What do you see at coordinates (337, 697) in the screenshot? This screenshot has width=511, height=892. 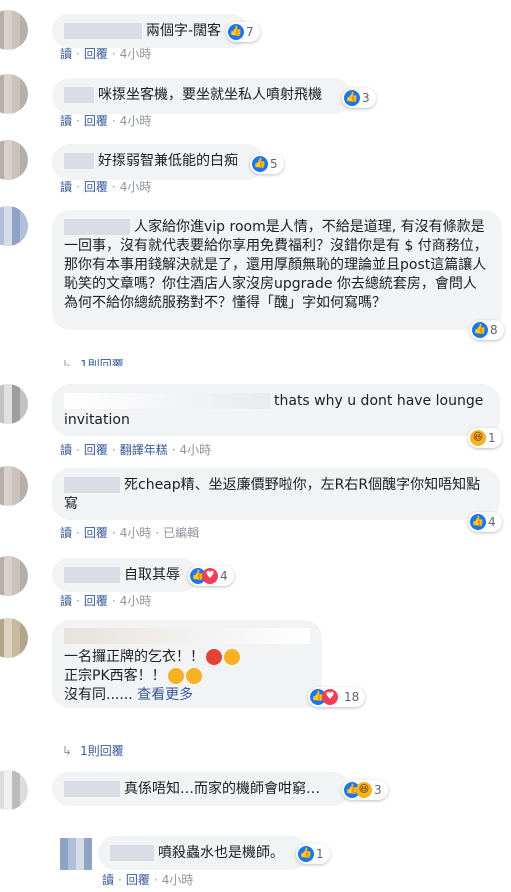 I see `reaction-summary: 👍 ♥ 18` at bounding box center [337, 697].